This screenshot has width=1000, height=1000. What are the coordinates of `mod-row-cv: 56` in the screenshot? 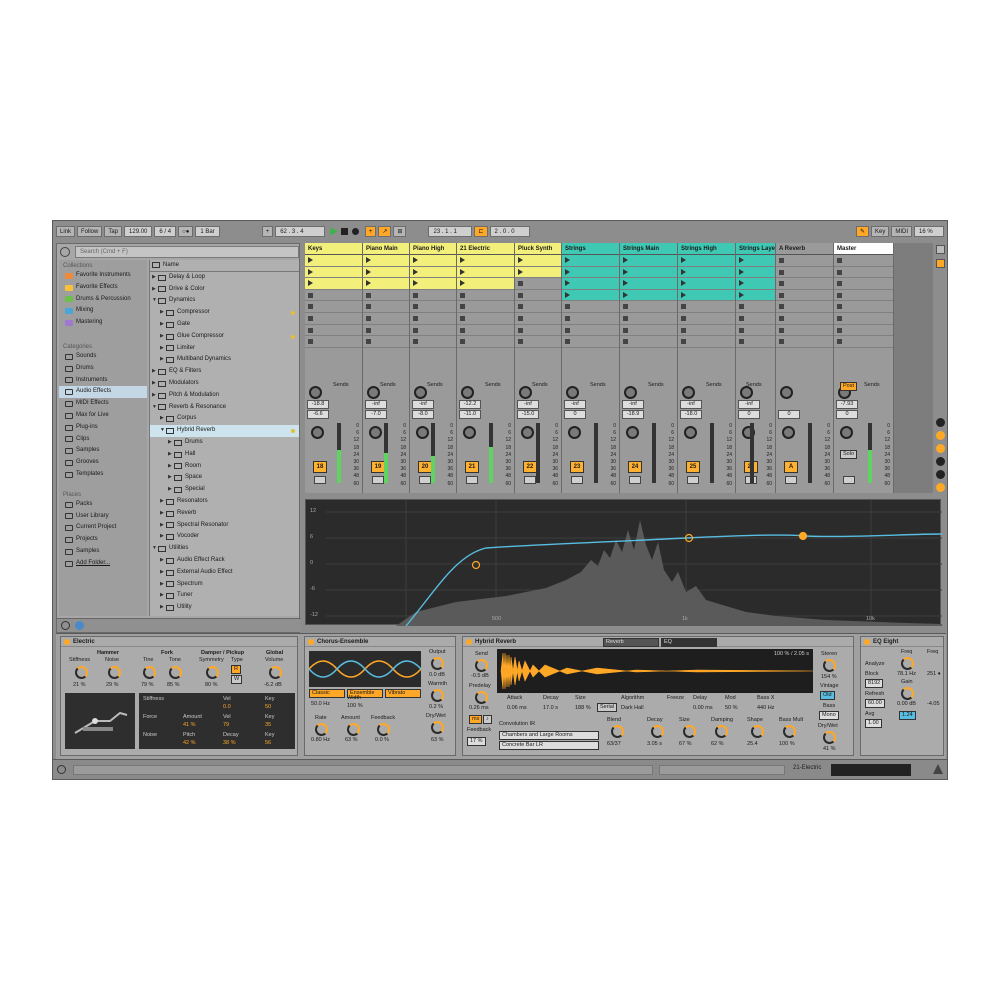 It's located at (268, 743).